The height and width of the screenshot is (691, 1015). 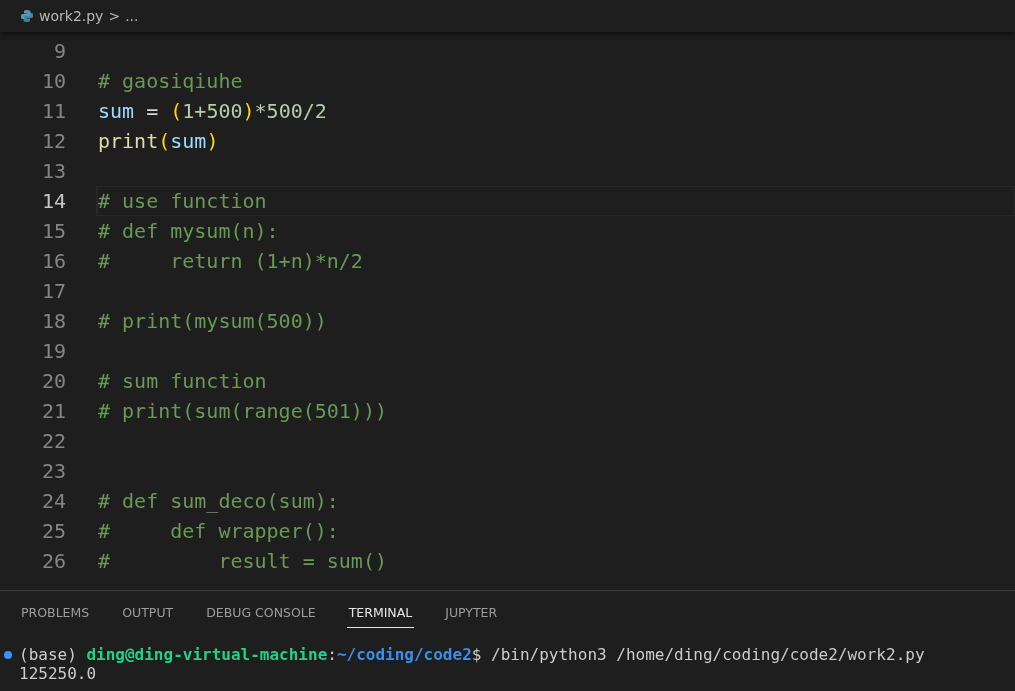 I want to click on terminal-output: 125250.0, so click(x=58, y=673).